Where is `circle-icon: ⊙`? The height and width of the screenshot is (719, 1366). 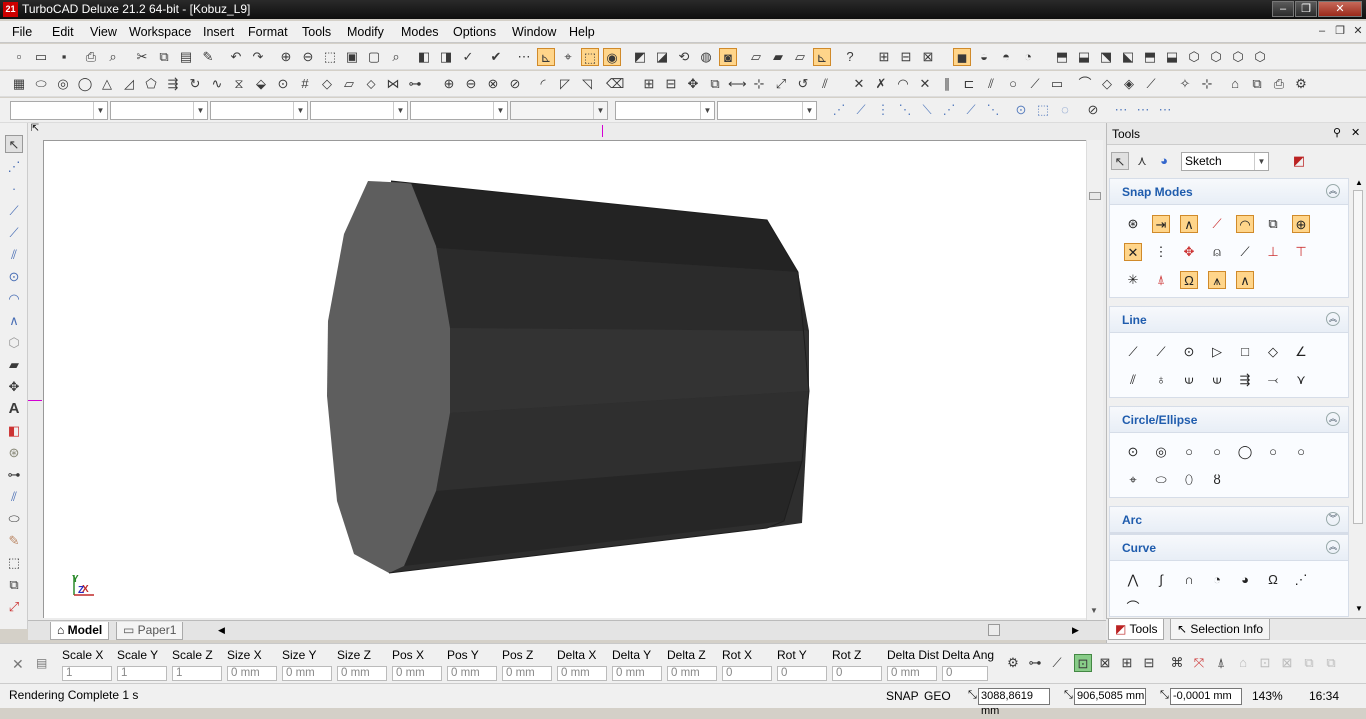 circle-icon: ⊙ is located at coordinates (14, 277).